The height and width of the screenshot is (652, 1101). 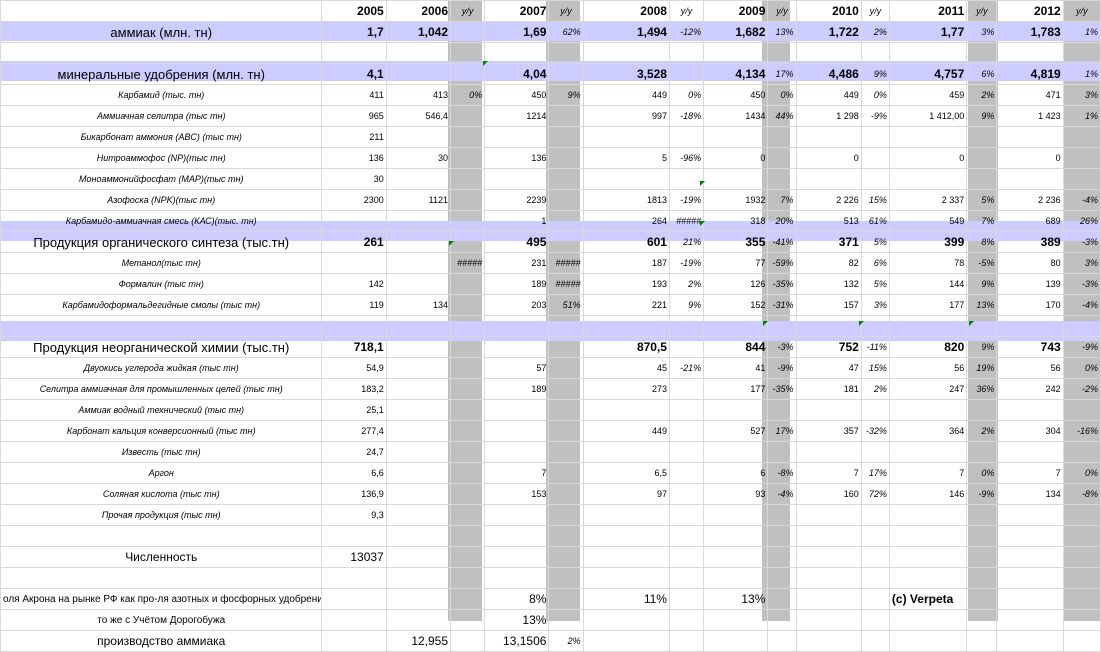 I want to click on data-cell: 7, so click(x=517, y=473).